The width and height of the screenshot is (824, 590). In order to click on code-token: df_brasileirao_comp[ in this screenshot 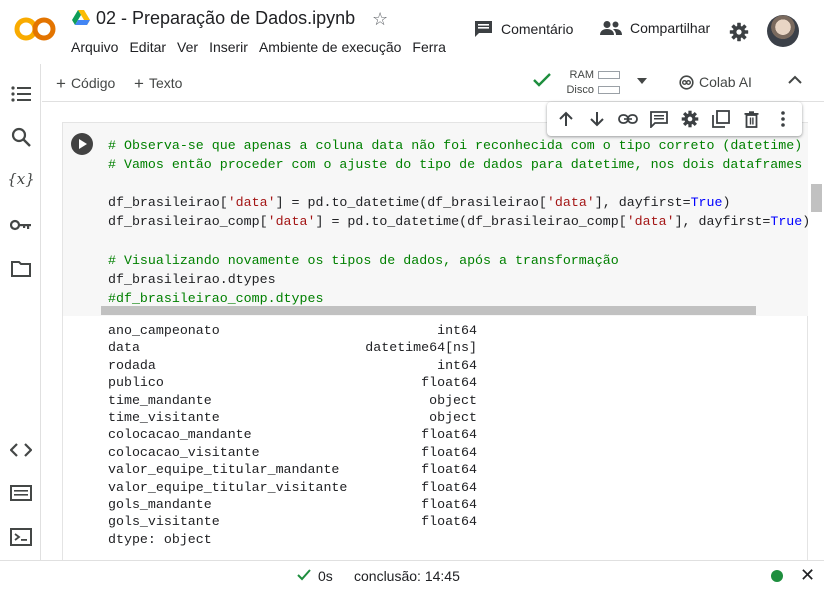, I will do `click(188, 222)`.